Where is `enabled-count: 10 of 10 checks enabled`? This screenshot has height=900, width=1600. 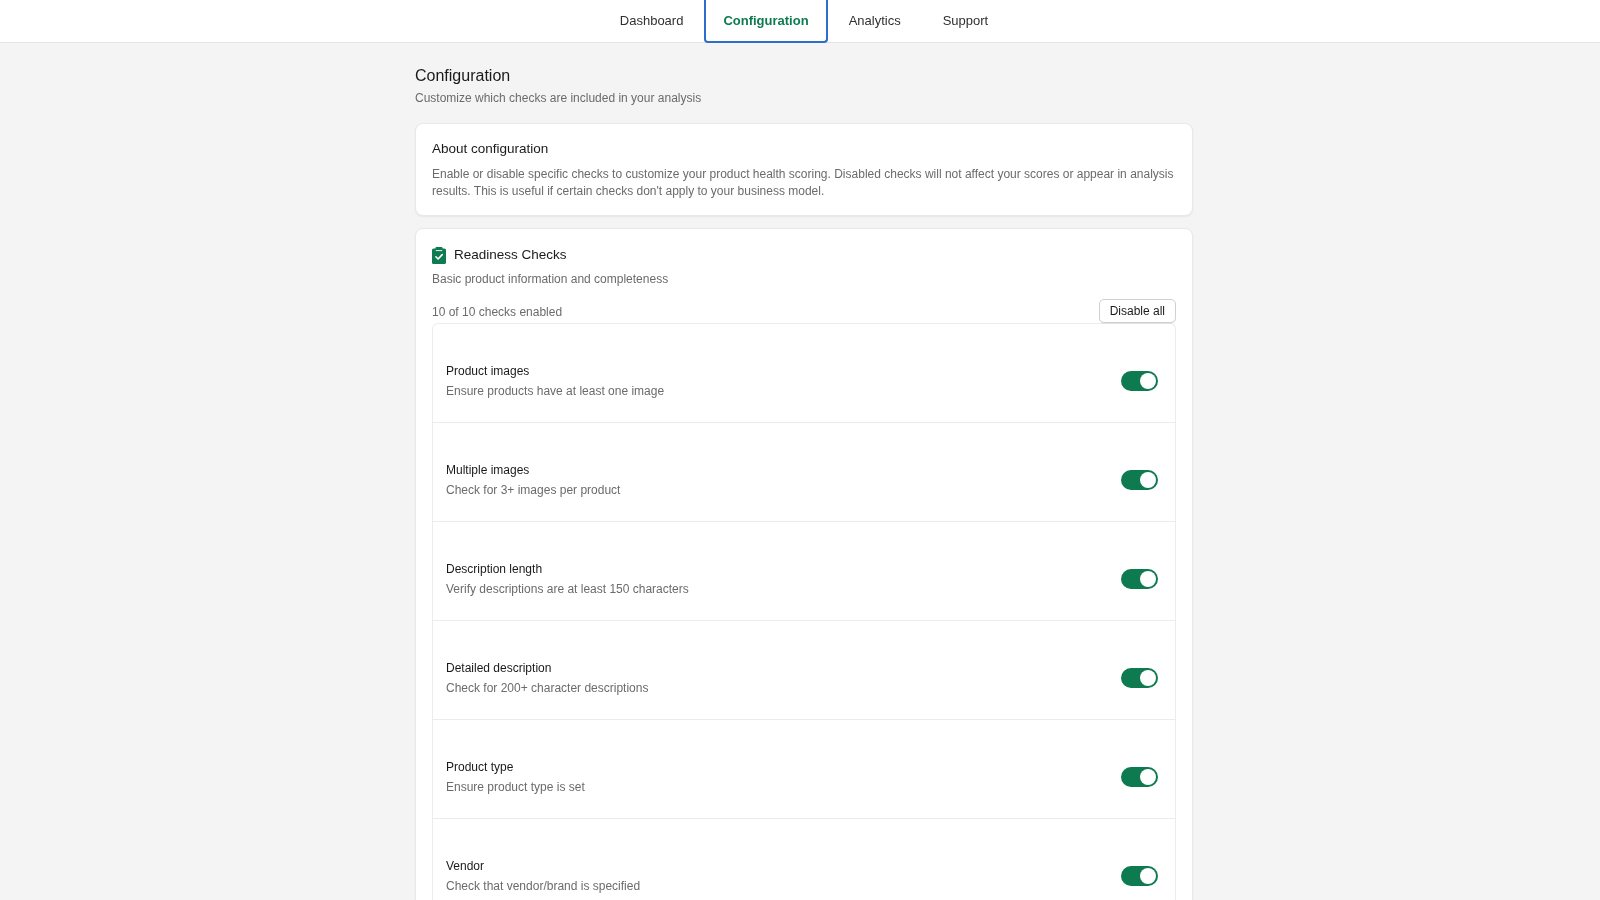
enabled-count: 10 of 10 checks enabled is located at coordinates (497, 312).